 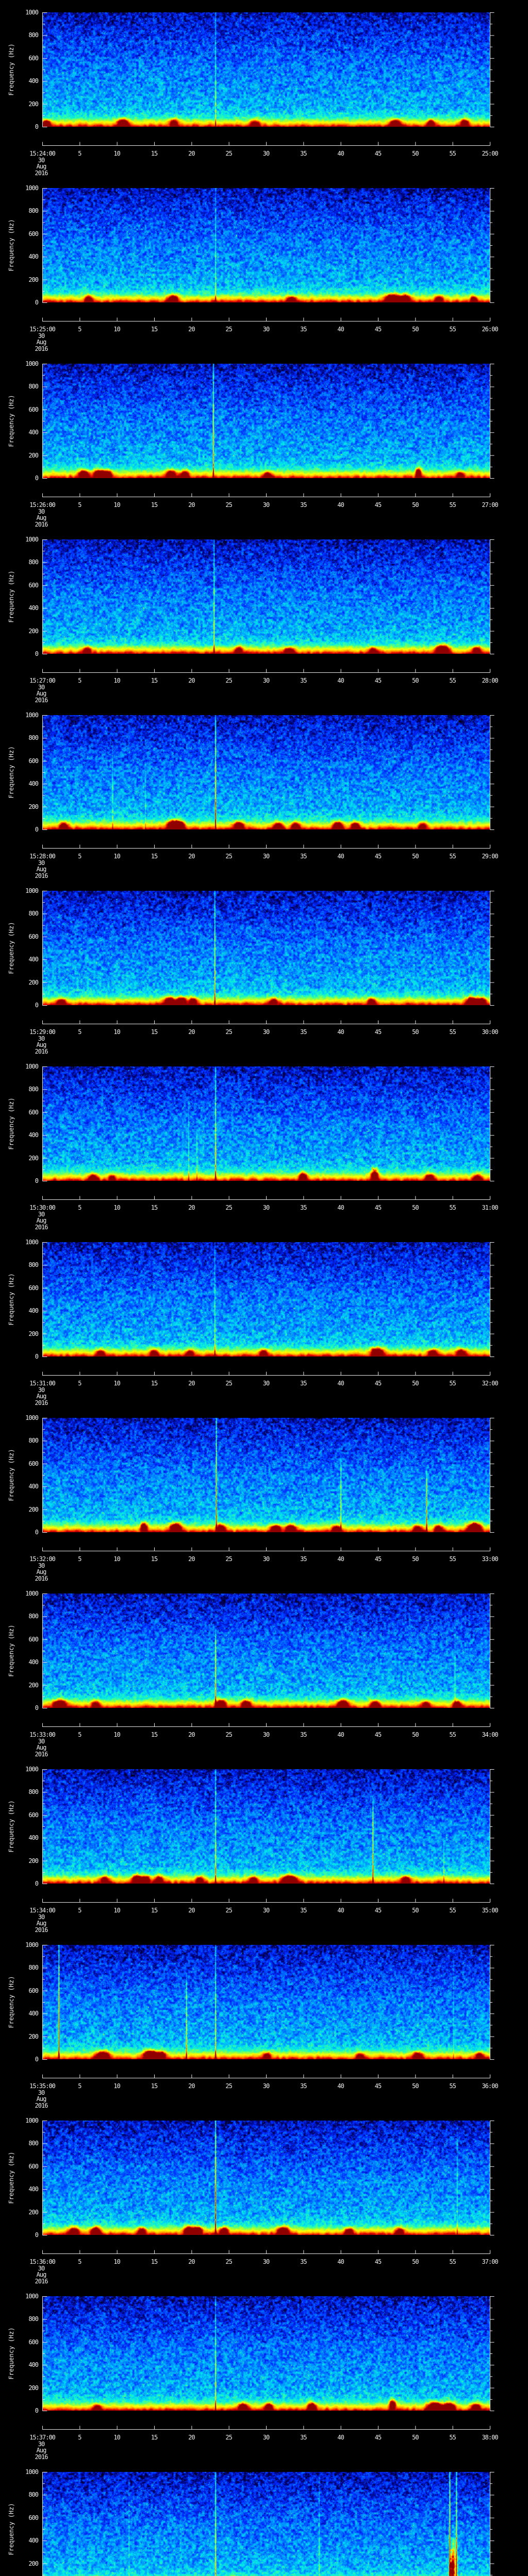 What do you see at coordinates (42, 329) in the screenshot?
I see `x-start-time-label: 15:25:00` at bounding box center [42, 329].